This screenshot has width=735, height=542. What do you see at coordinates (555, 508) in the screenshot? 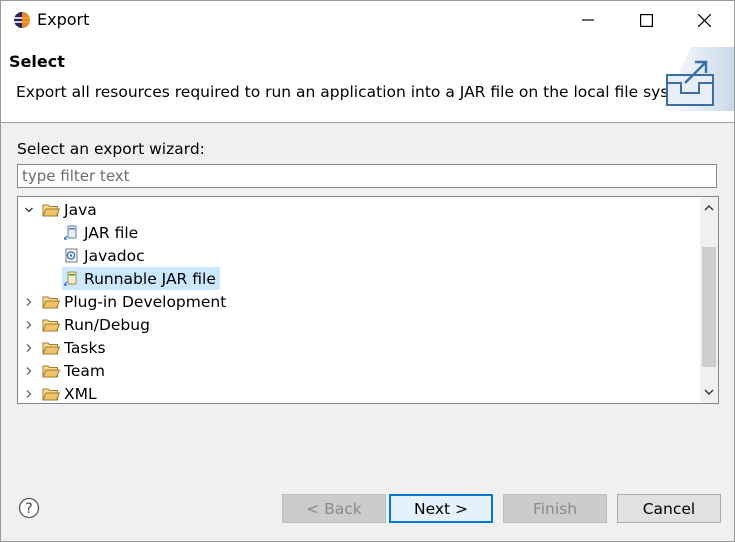
I see `finish-button: Finish` at bounding box center [555, 508].